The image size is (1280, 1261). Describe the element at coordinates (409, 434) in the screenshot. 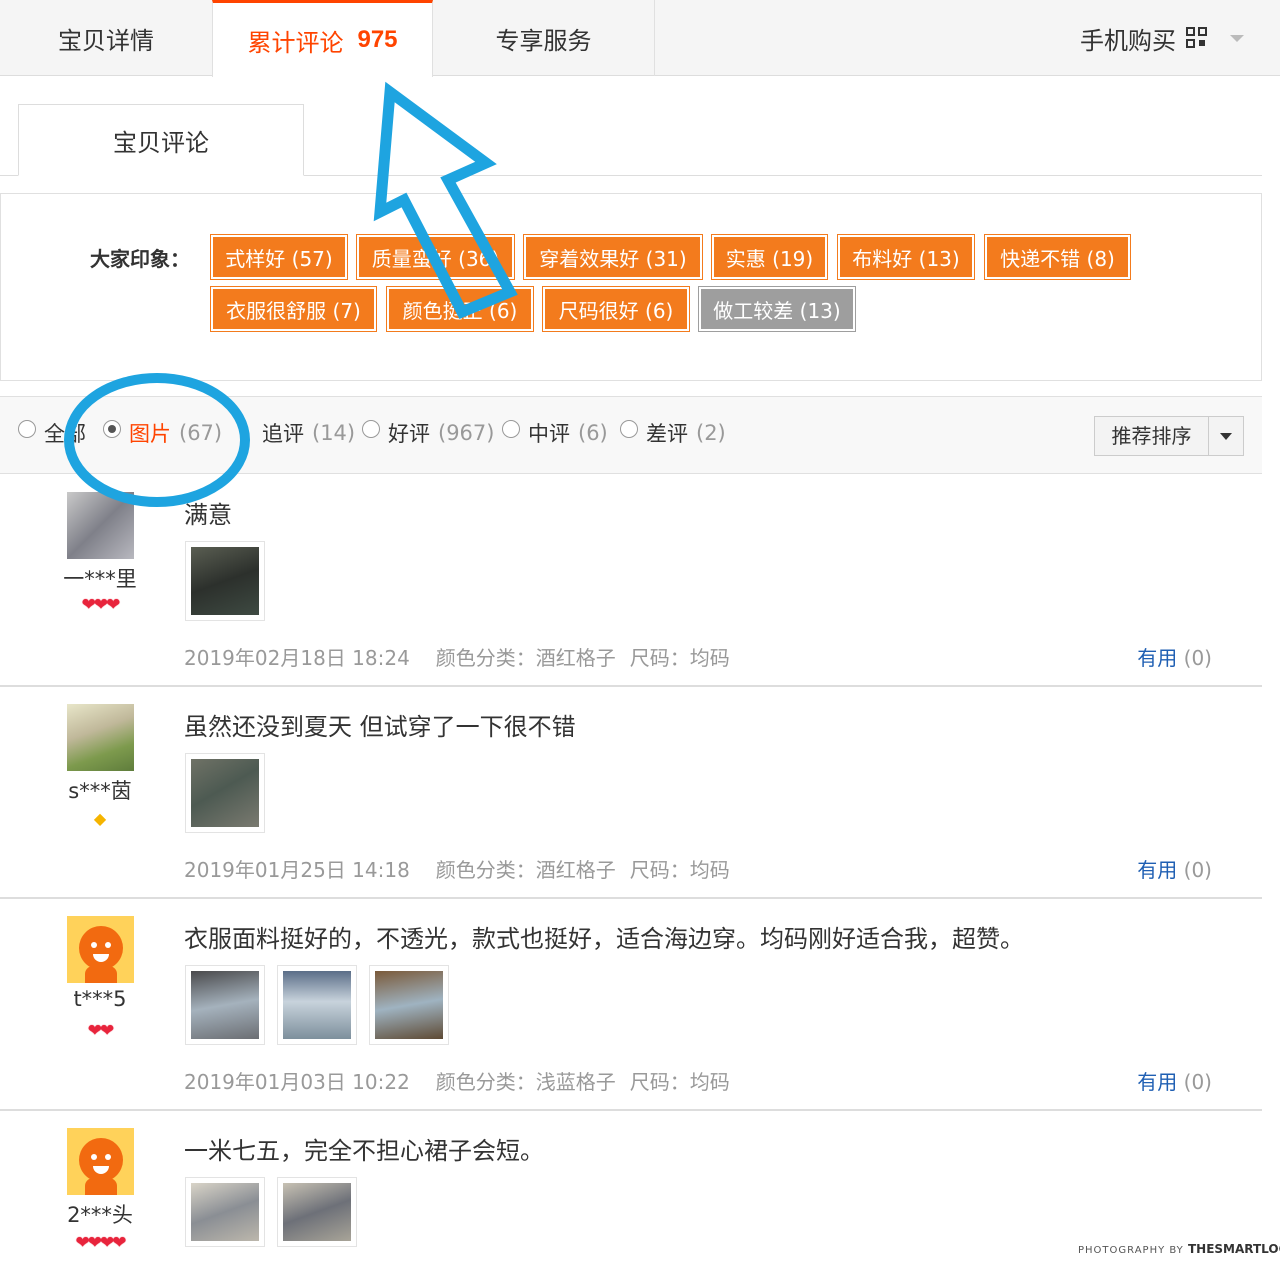

I see `filter-good-label: 好评` at that location.